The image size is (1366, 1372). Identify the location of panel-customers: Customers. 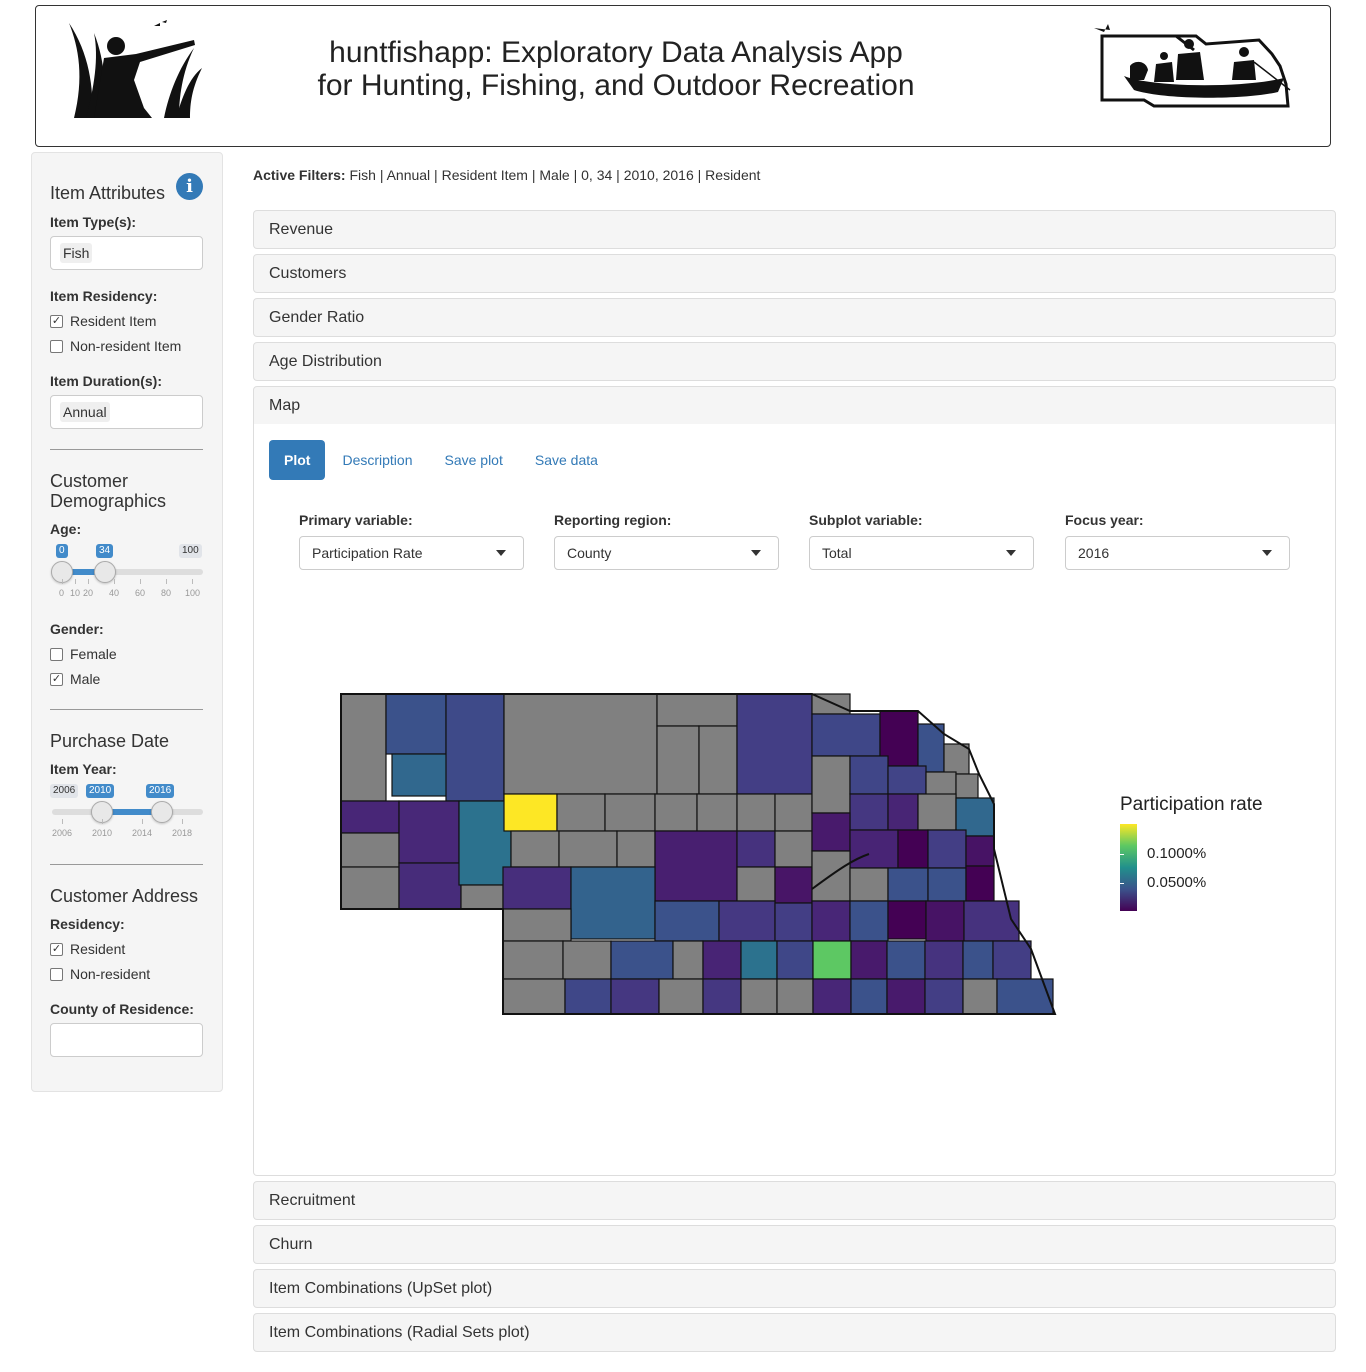
(794, 273).